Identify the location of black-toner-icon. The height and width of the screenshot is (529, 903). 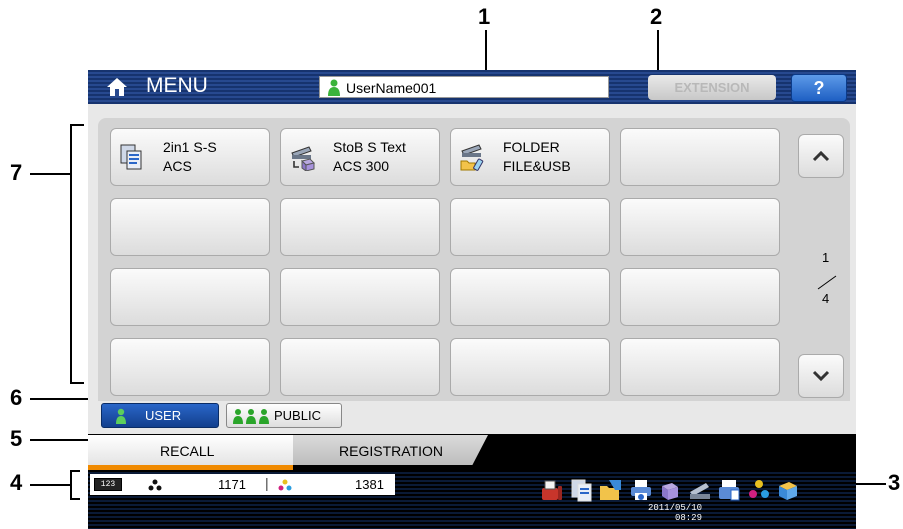
(155, 485).